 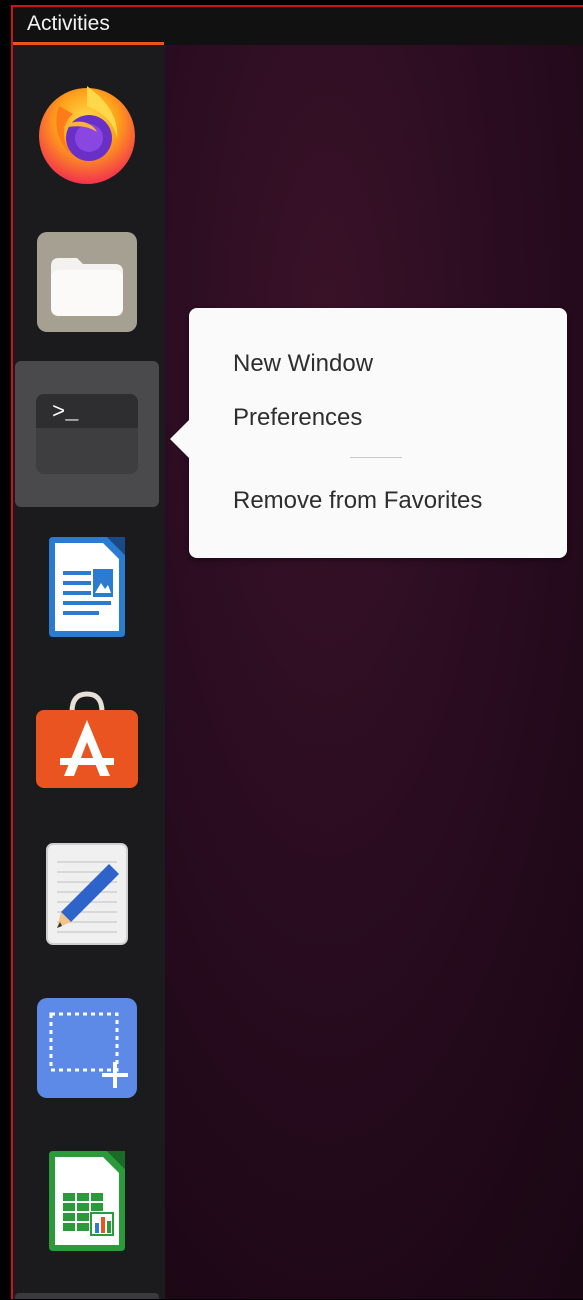 I want to click on menu-item-remove-from-favorites: Remove from Favorites, so click(x=357, y=501).